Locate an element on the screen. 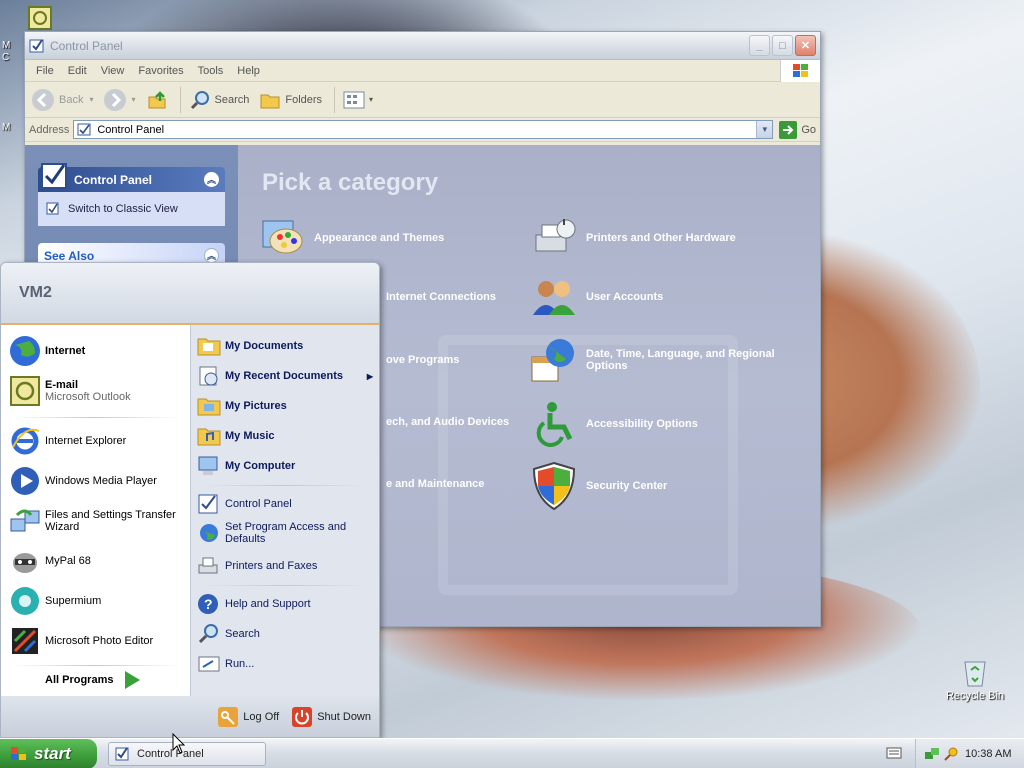 This screenshot has height=768, width=1024. keyboard-language-icon is located at coordinates (894, 753).